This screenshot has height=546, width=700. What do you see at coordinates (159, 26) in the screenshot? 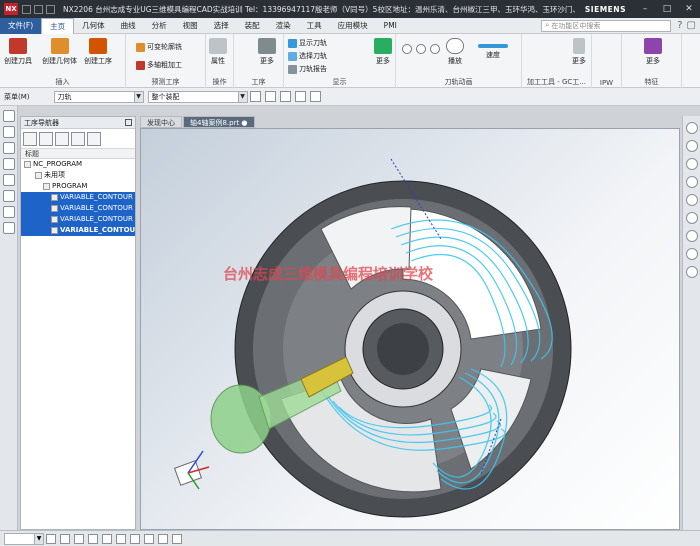
I see `menu-analysis: 分析` at bounding box center [159, 26].